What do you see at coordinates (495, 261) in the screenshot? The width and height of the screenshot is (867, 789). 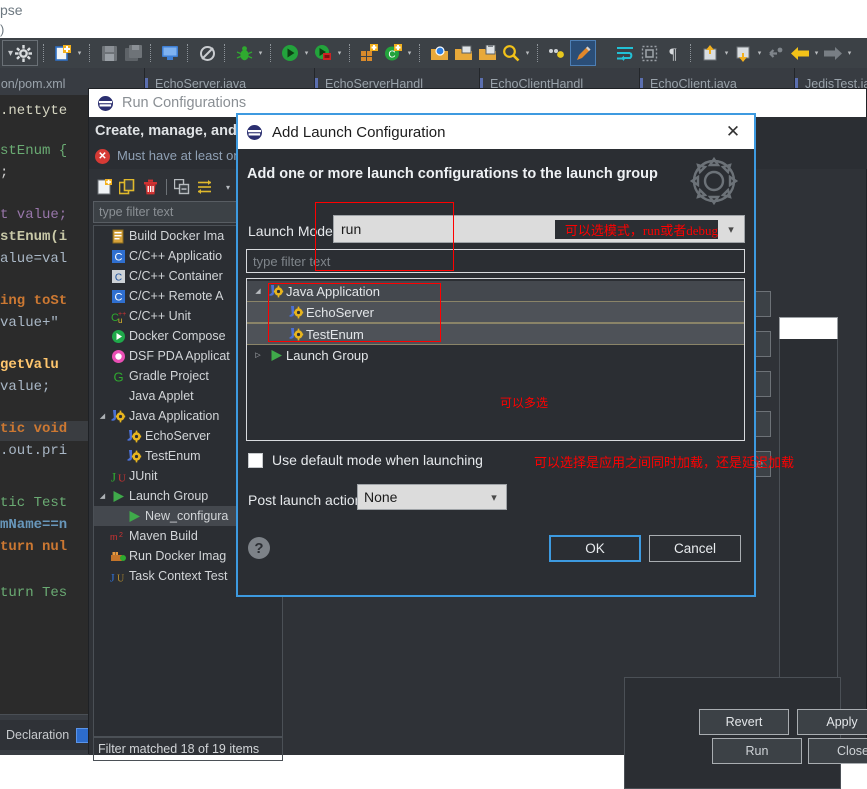 I see `dialog-filter-input: type filter text` at bounding box center [495, 261].